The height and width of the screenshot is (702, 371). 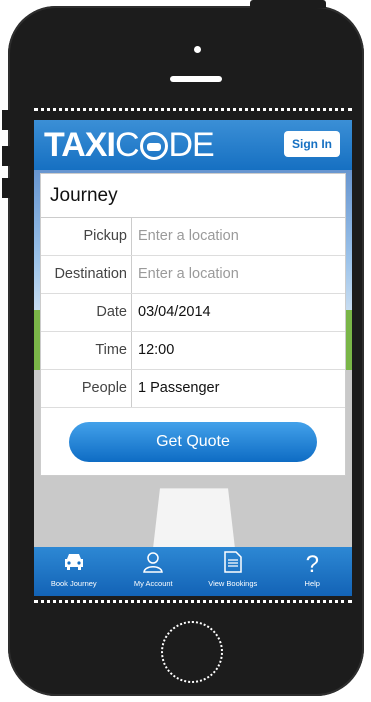 I want to click on people-field: 1 Passenger, so click(x=238, y=388).